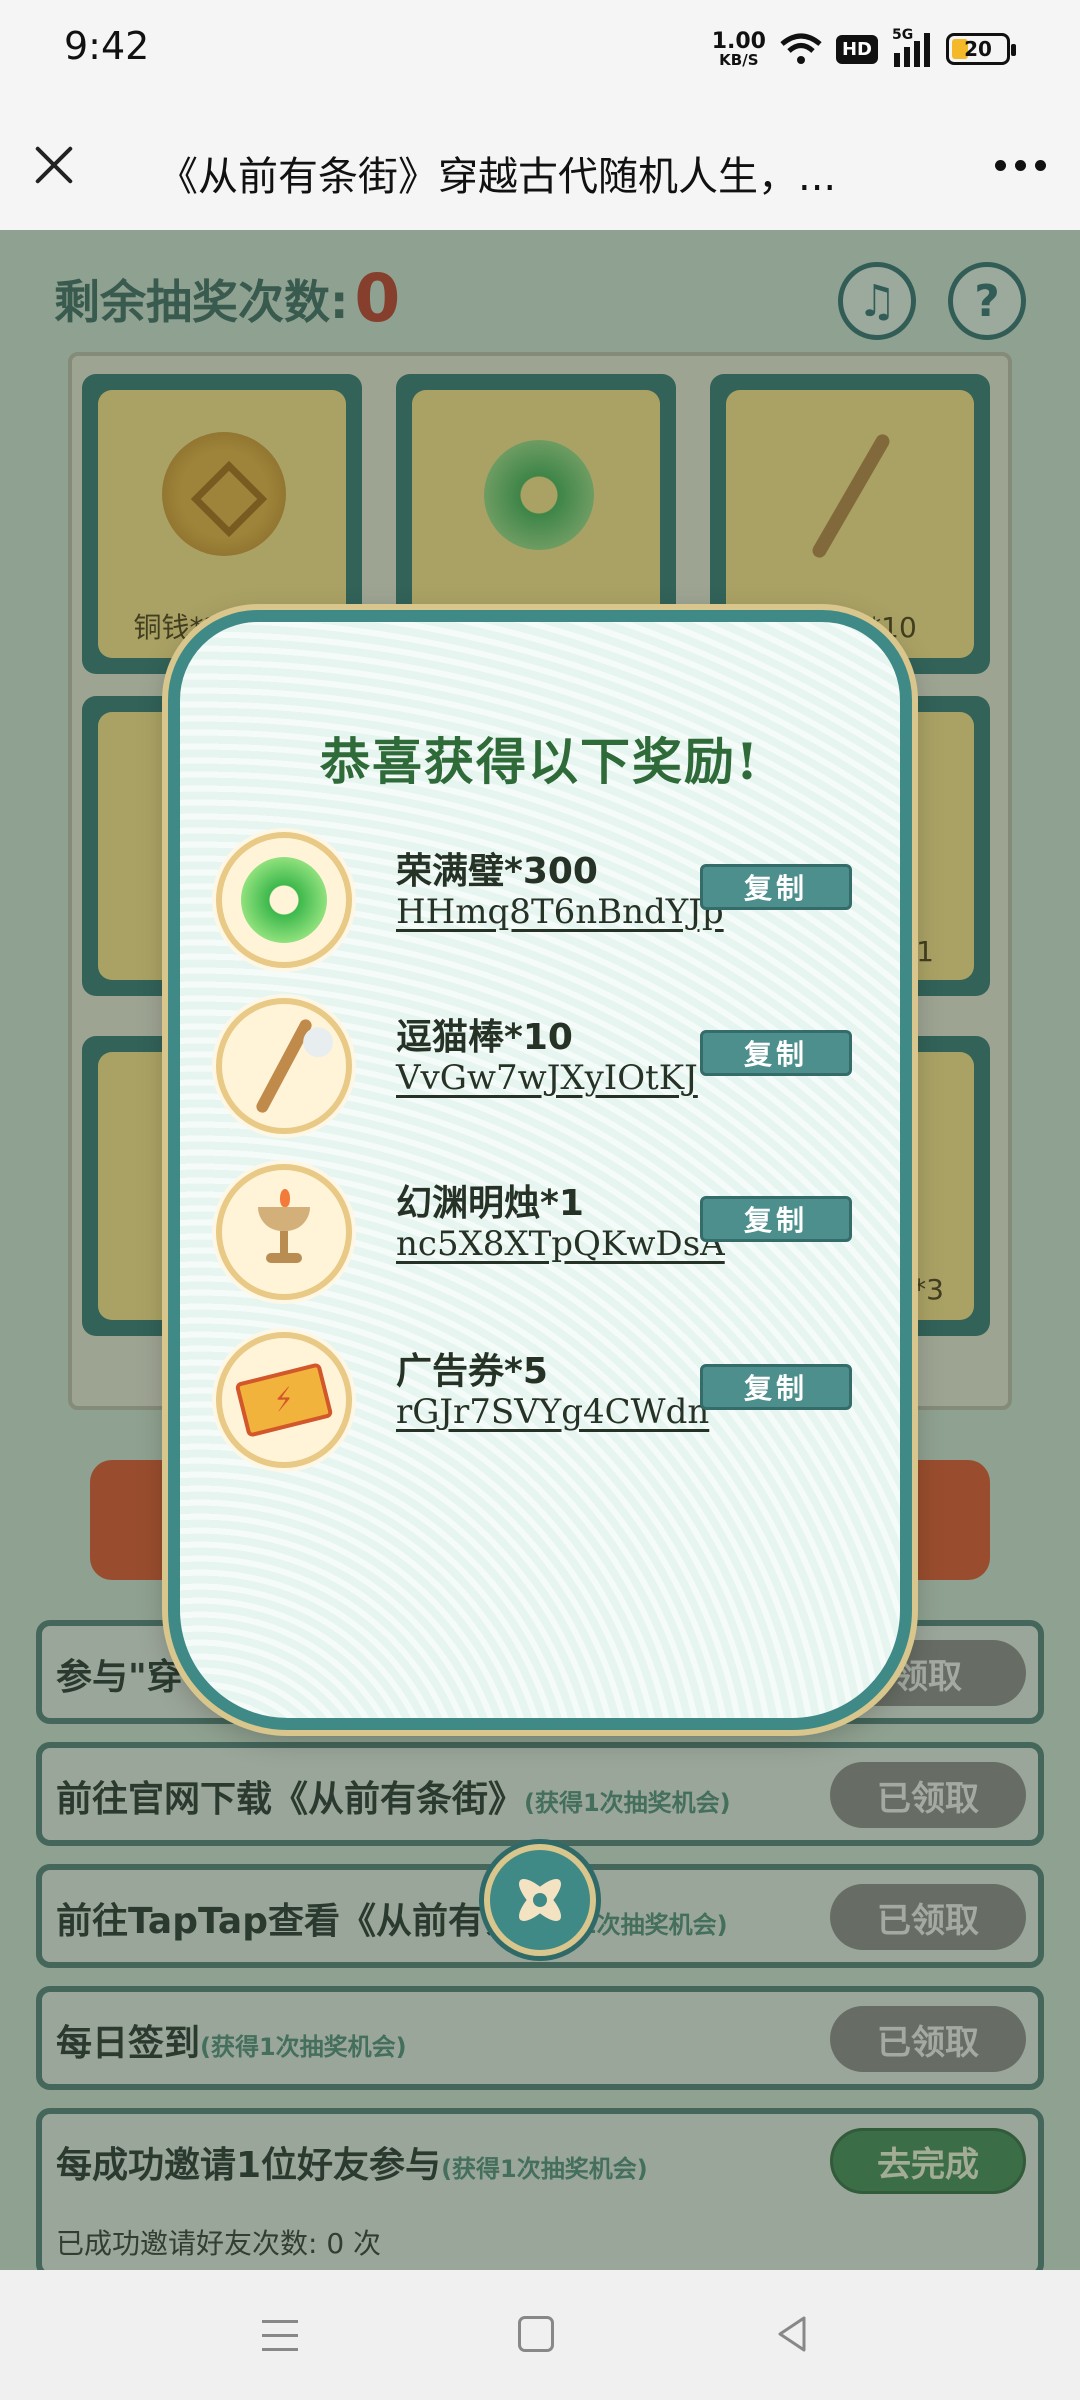  What do you see at coordinates (107, 46) in the screenshot?
I see `status-time: 9:42` at bounding box center [107, 46].